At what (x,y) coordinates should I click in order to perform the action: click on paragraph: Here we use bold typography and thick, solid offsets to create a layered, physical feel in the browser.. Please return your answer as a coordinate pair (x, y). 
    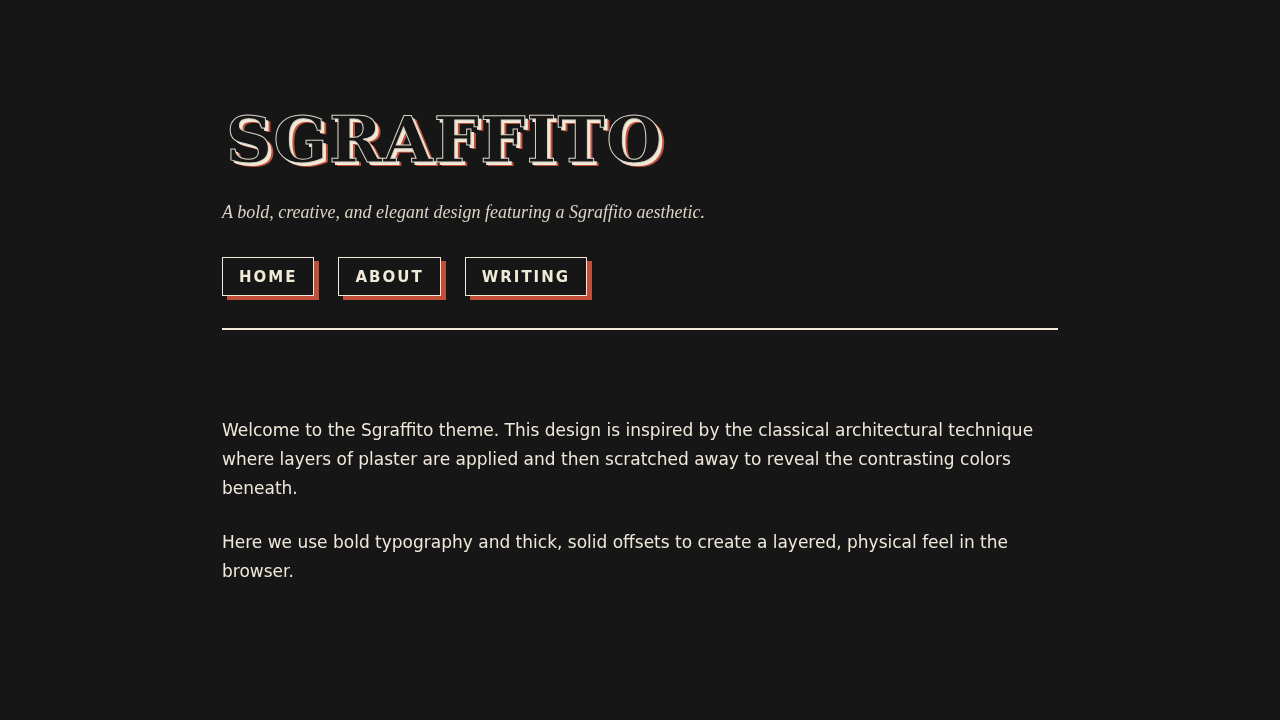
    Looking at the image, I should click on (615, 557).